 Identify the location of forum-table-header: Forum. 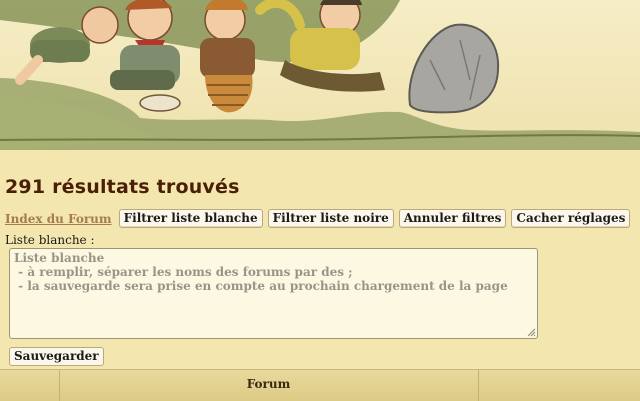
(320, 385).